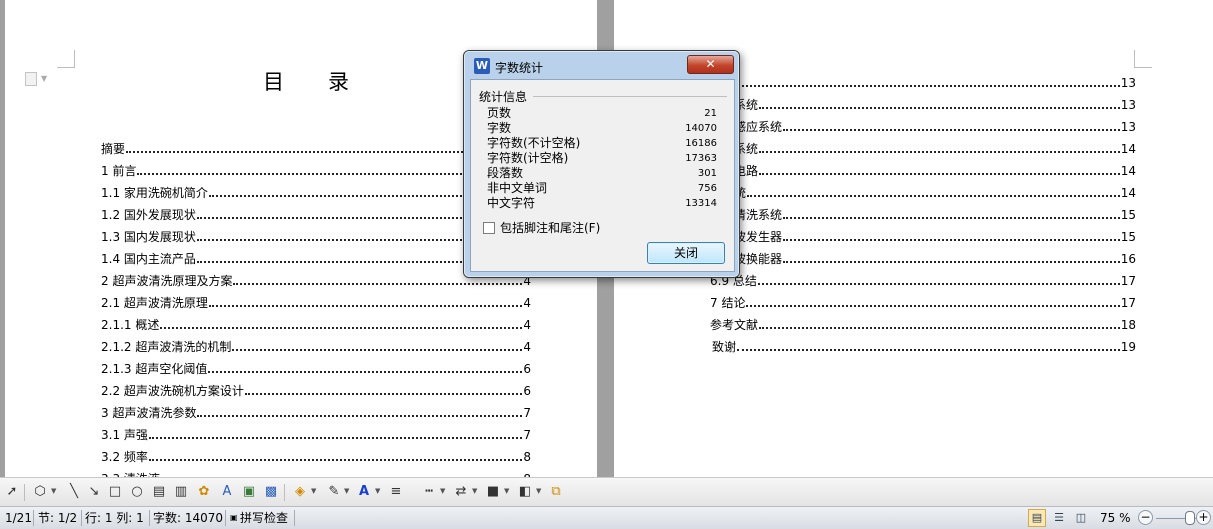 The width and height of the screenshot is (1213, 529). What do you see at coordinates (1037, 518) in the screenshot?
I see `page-view-icon: ▤` at bounding box center [1037, 518].